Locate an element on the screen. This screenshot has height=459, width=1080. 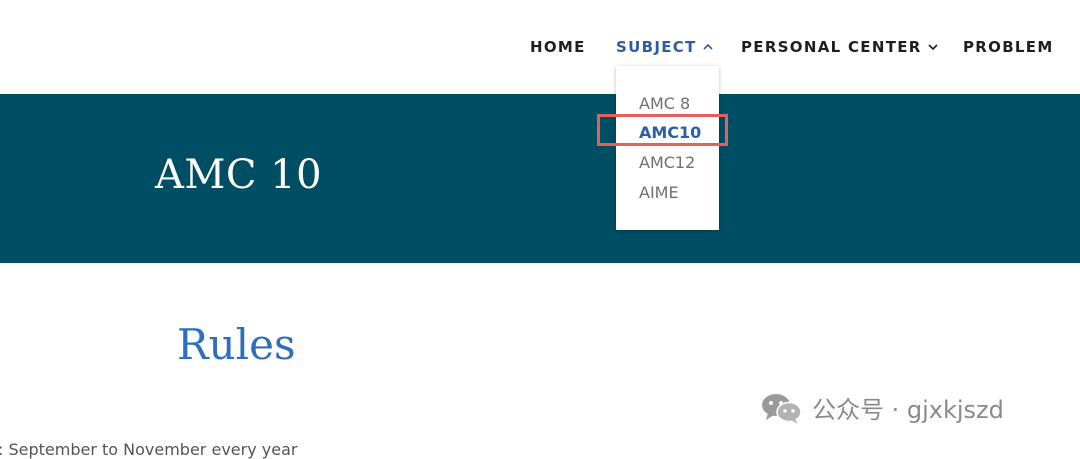
selection-highlight-box is located at coordinates (662, 130).